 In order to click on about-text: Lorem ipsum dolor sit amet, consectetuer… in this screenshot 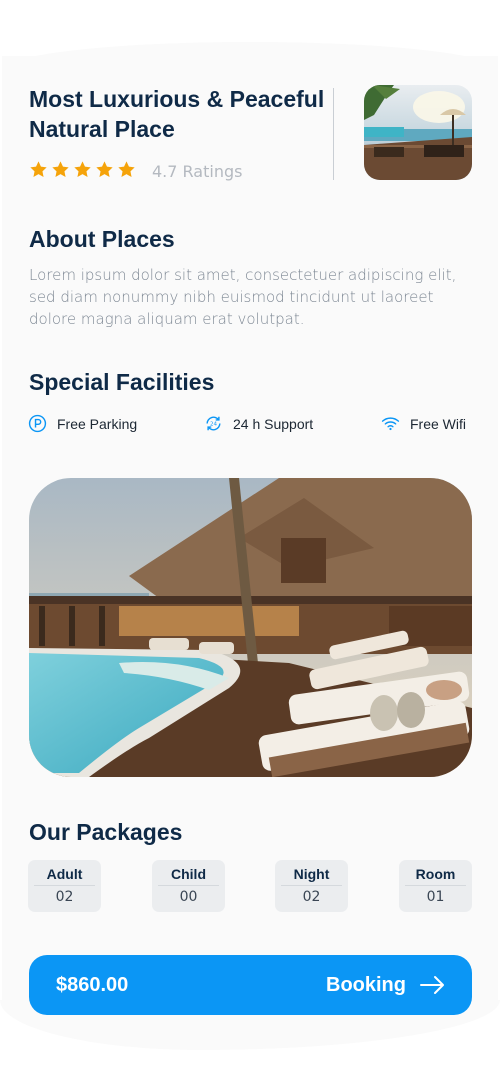, I will do `click(243, 297)`.